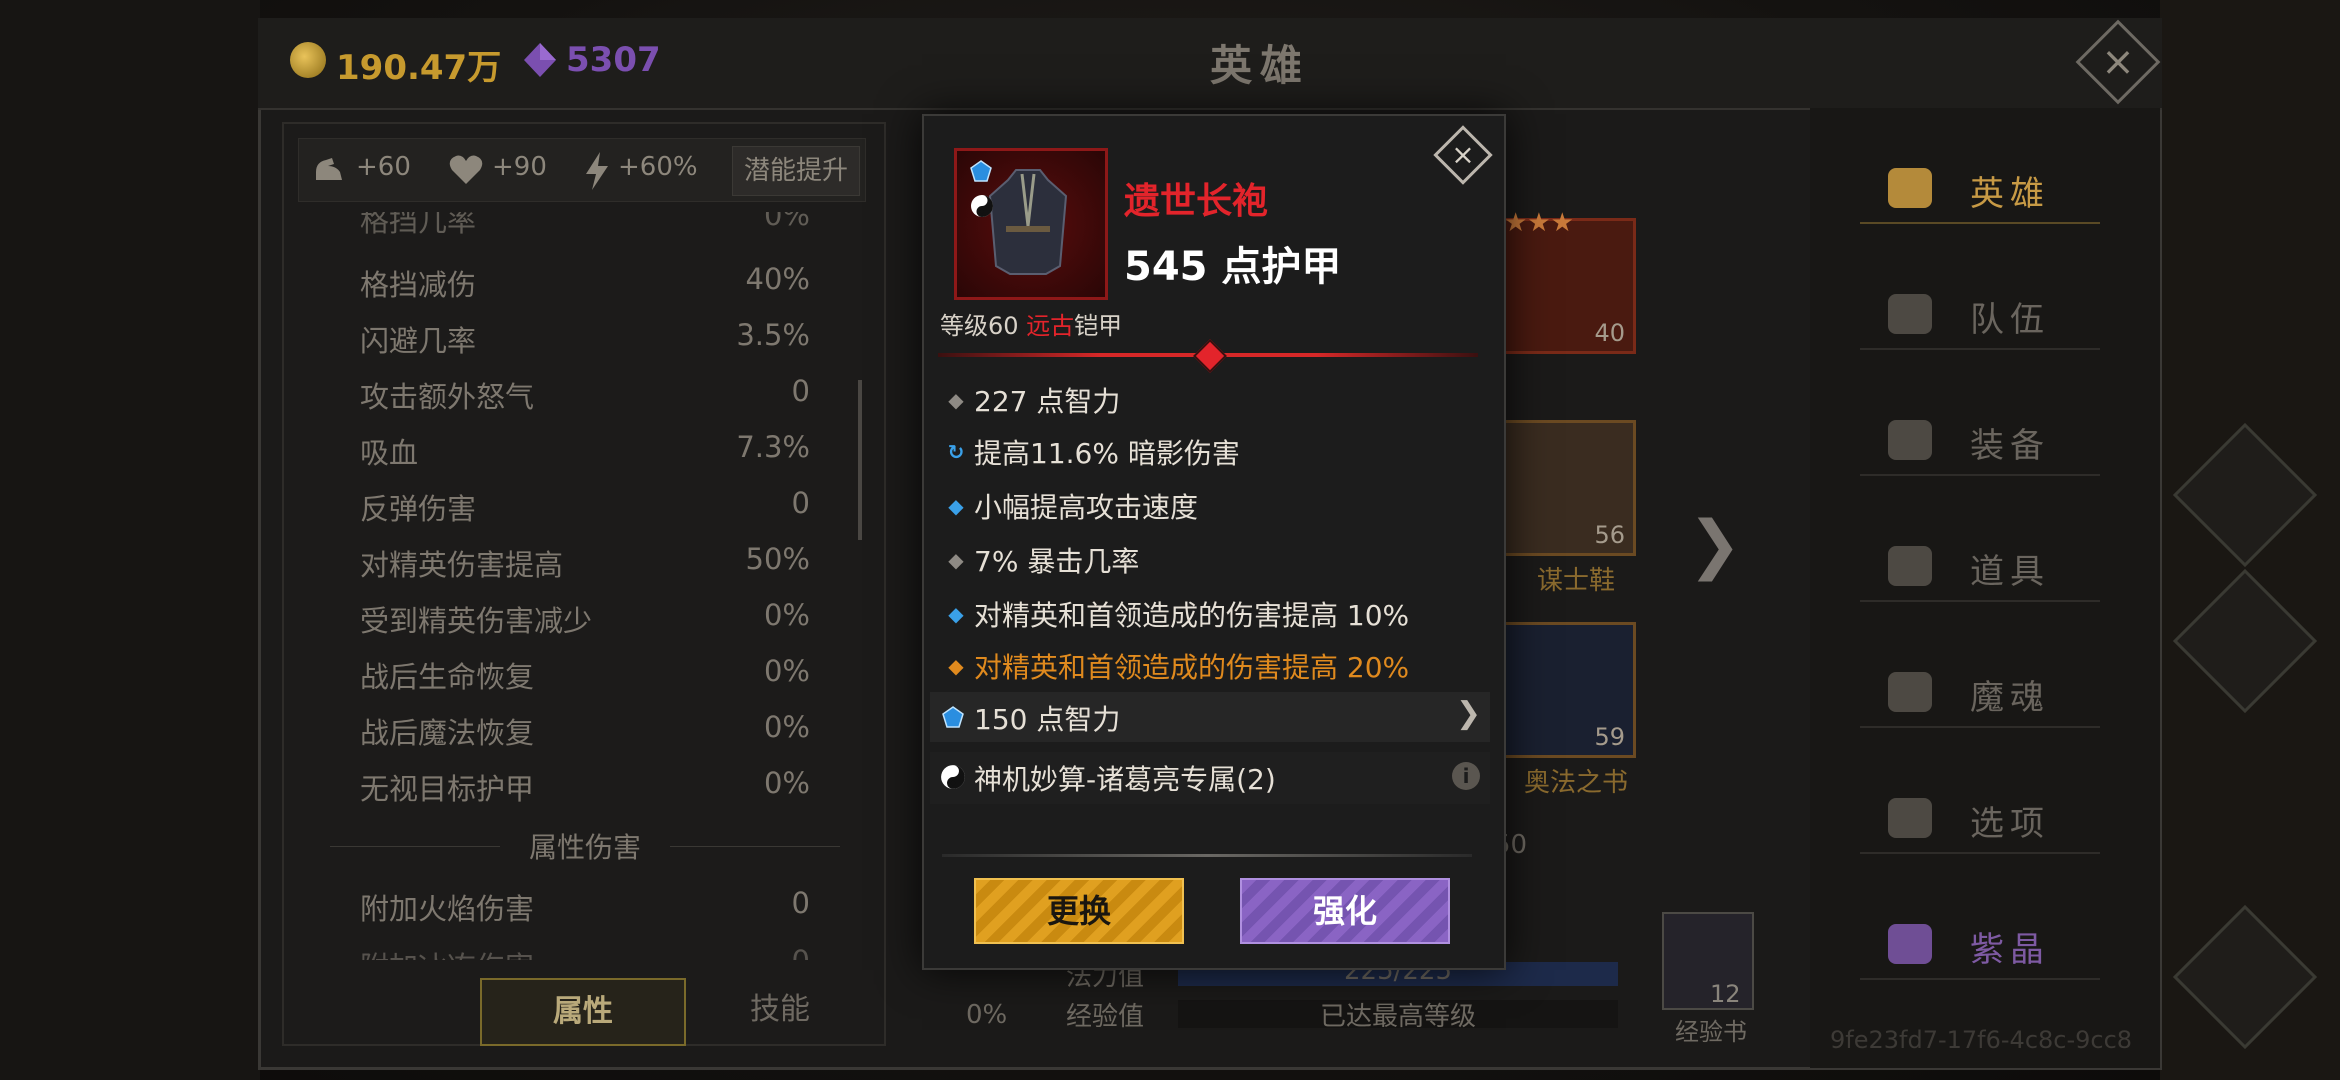  Describe the element at coordinates (1980, 440) in the screenshot. I see `nav-equipment: 装备` at that location.